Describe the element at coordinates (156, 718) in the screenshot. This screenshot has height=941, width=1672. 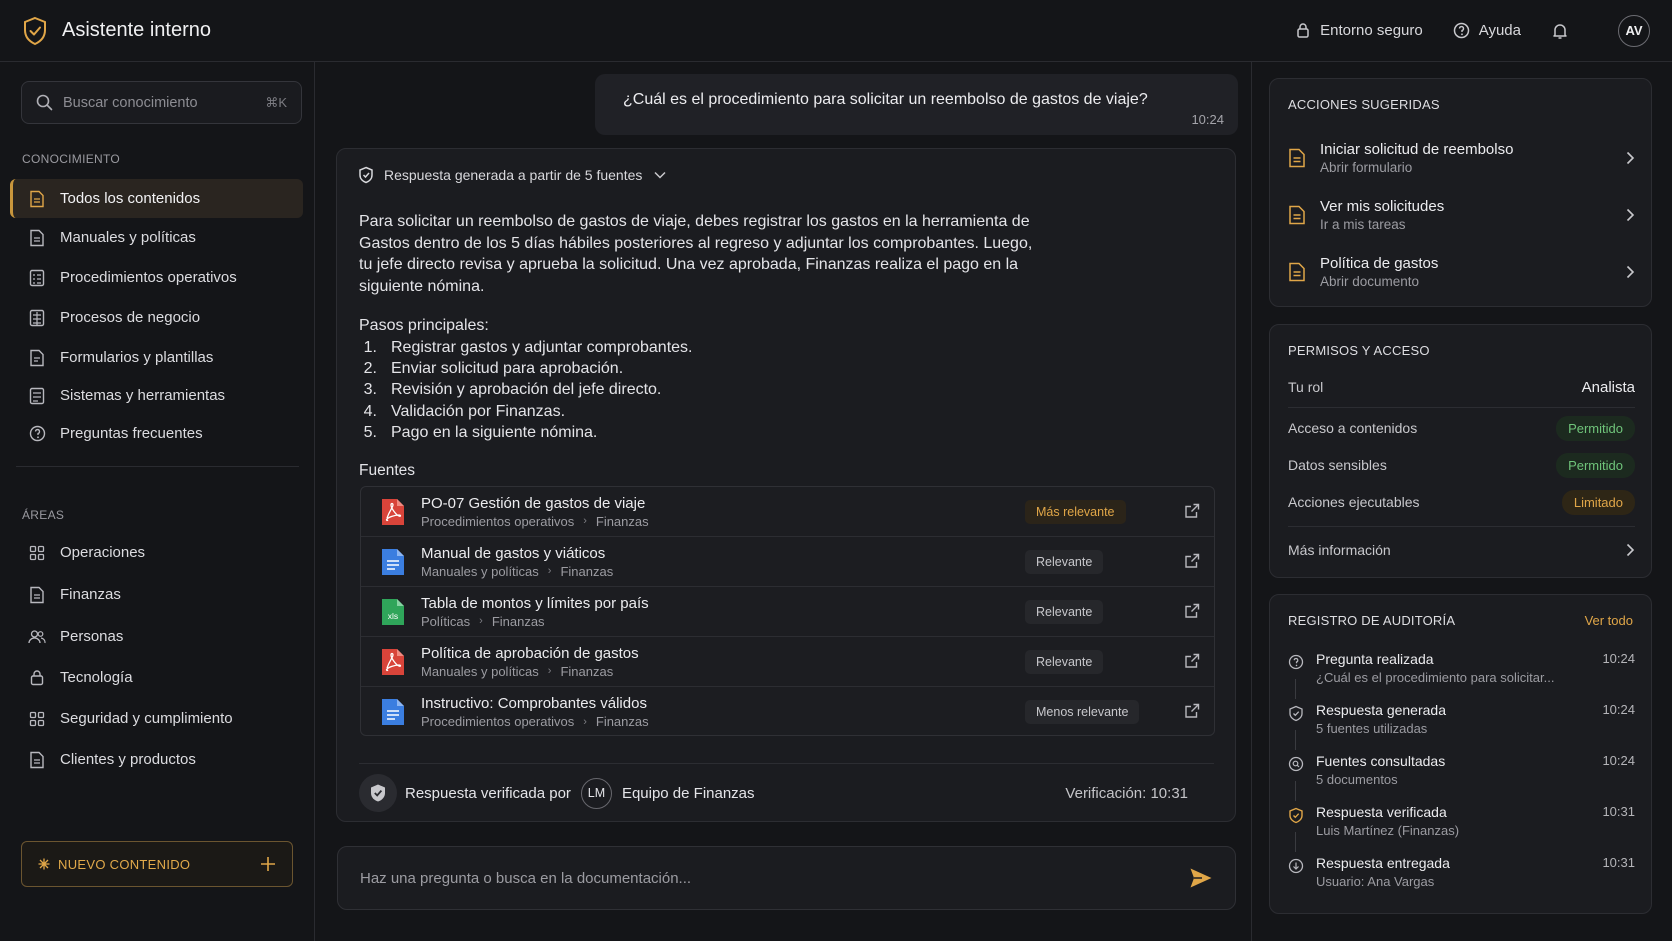
I see `sidebar-item-security: Seguridad y cumplimiento` at that location.